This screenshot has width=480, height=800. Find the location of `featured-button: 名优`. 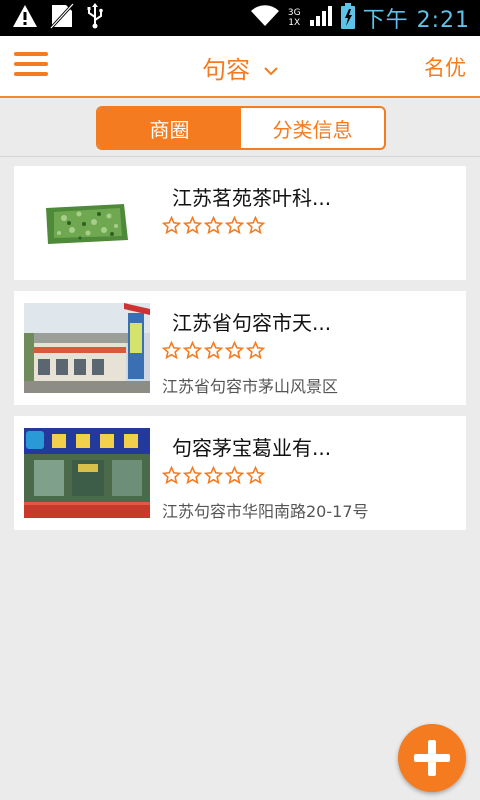

featured-button: 名优 is located at coordinates (445, 67).